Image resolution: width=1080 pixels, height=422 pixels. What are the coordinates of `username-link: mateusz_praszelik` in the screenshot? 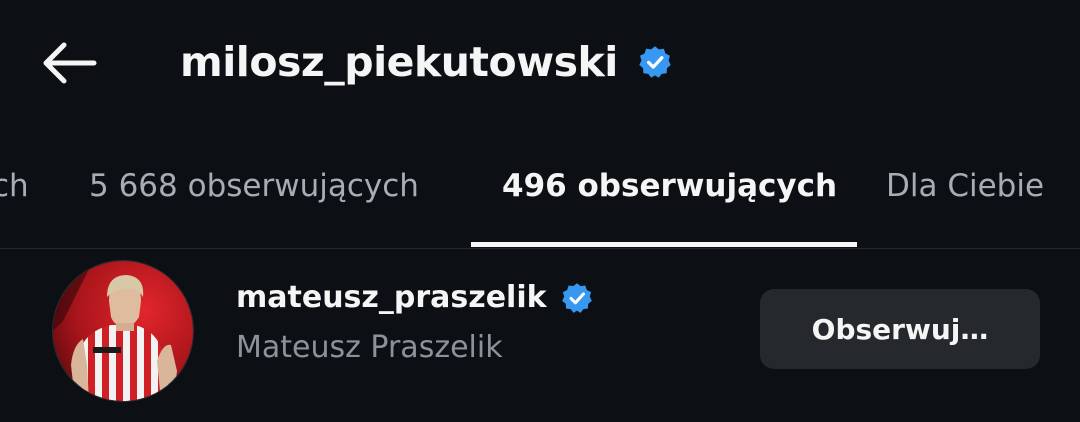 It's located at (414, 297).